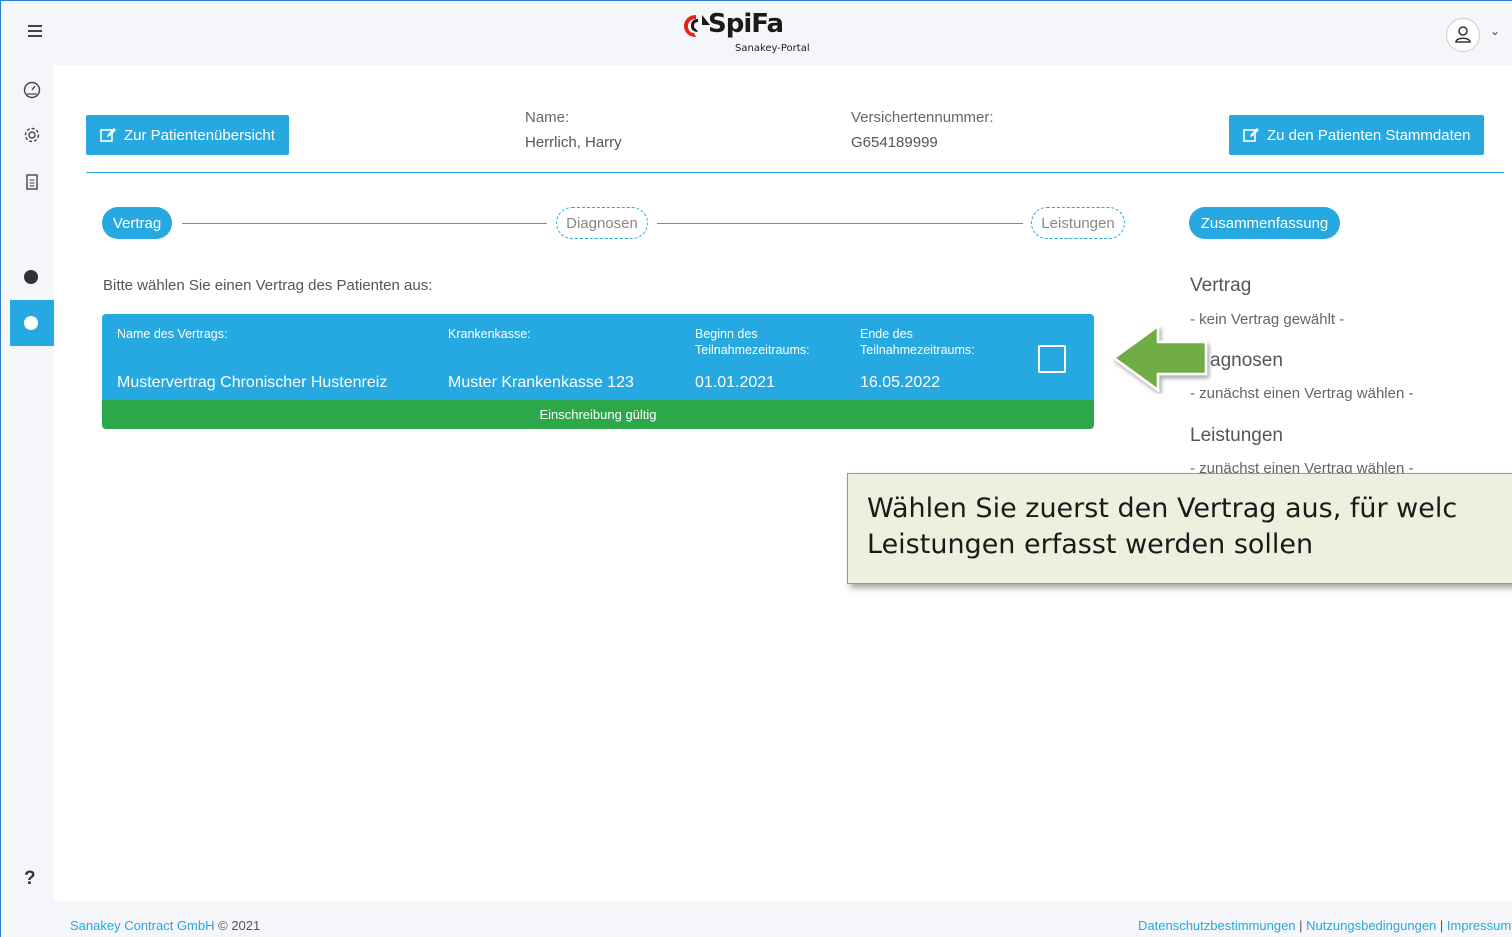 This screenshot has width=1512, height=937. Describe the element at coordinates (239, 925) in the screenshot. I see `copyright: © 2021` at that location.